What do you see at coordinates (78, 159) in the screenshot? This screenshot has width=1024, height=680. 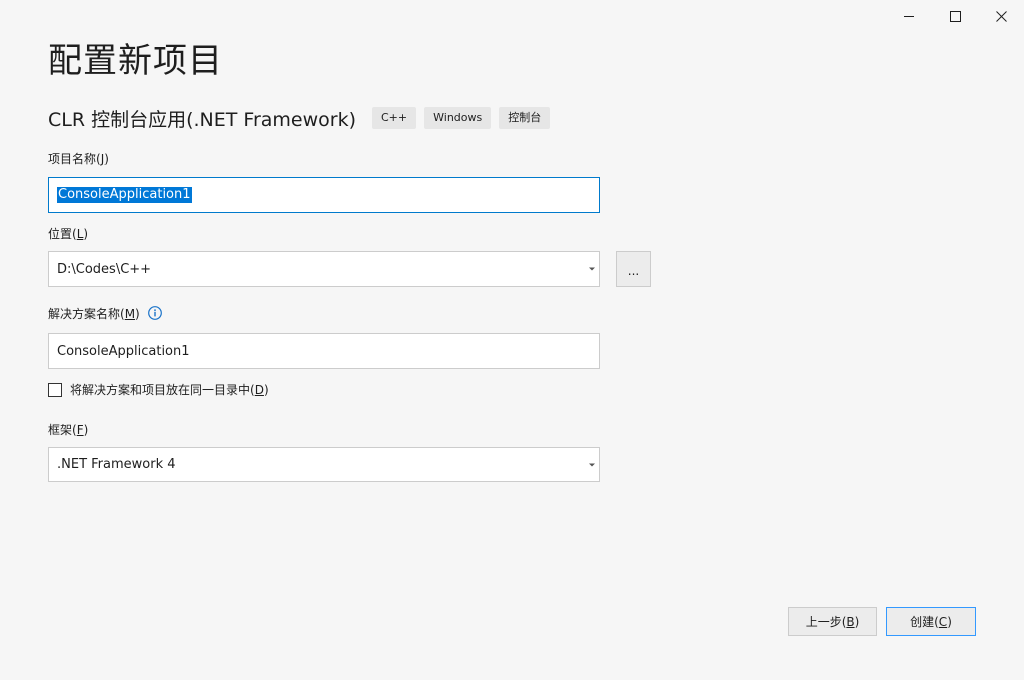 I see `project-name-label: 项目名称(J)` at bounding box center [78, 159].